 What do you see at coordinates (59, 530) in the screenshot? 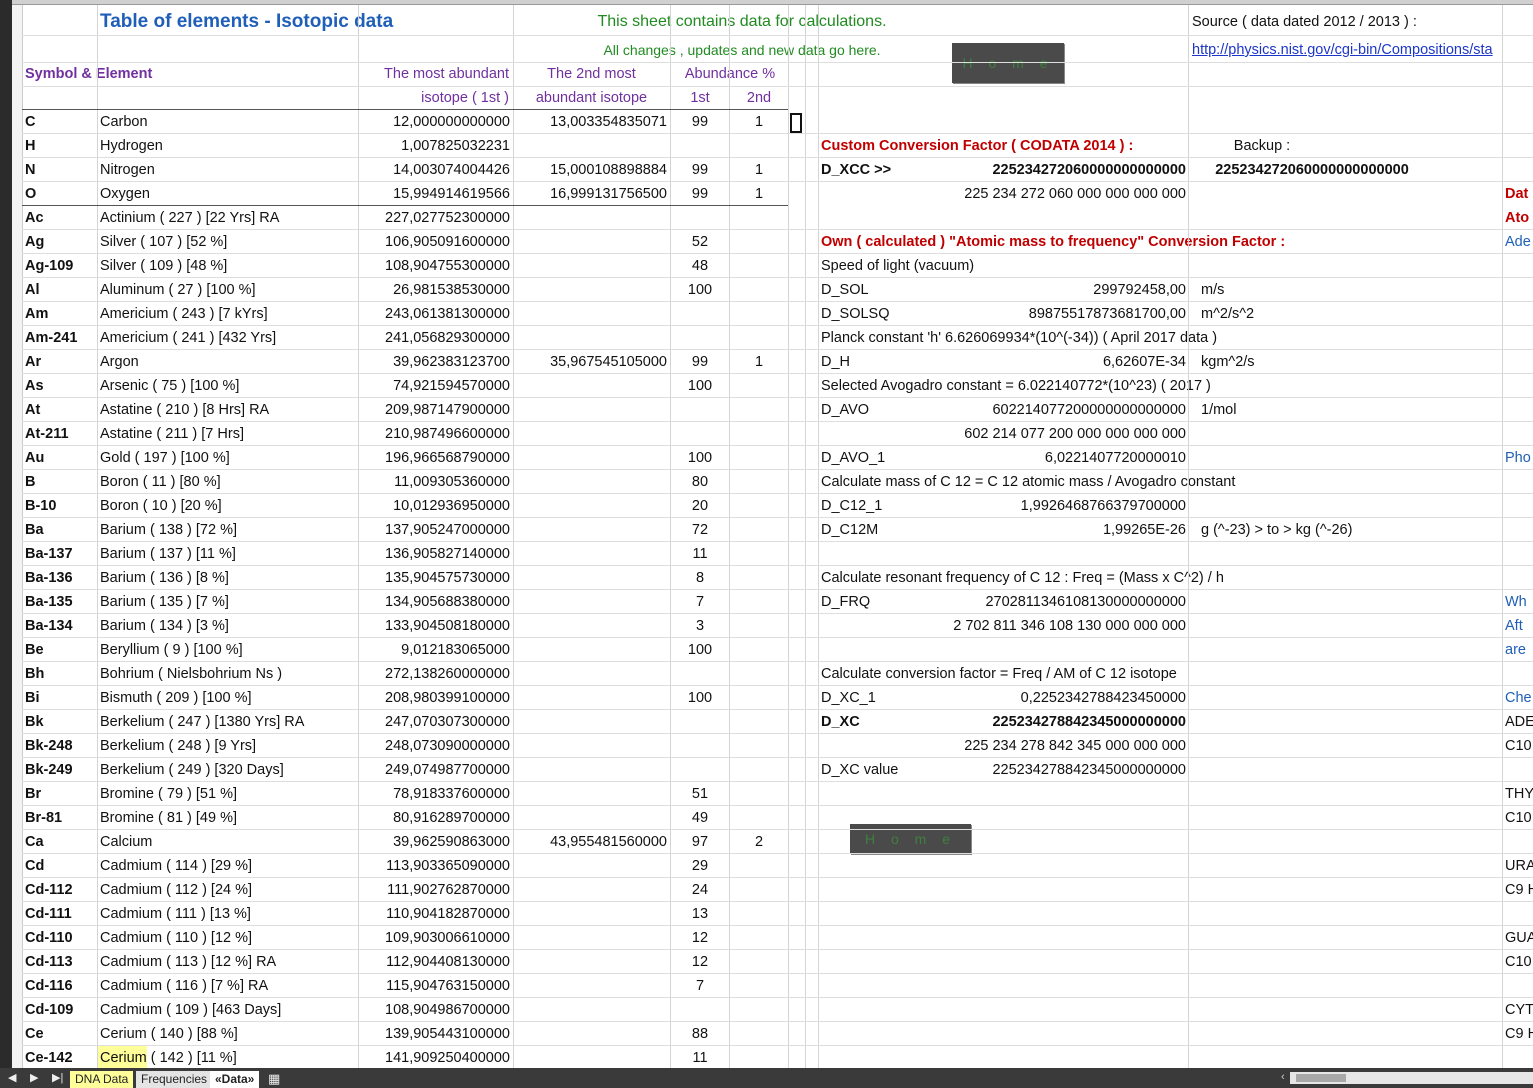
I see `cell-symbol: Ba` at bounding box center [59, 530].